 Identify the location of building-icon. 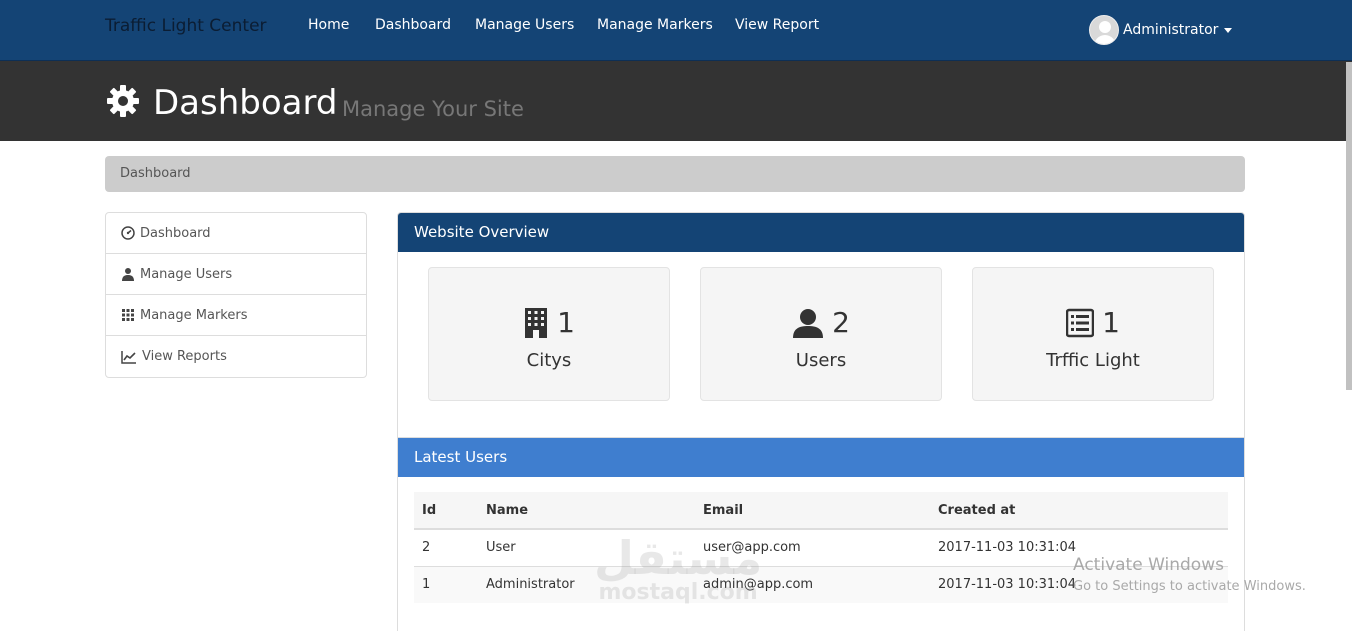
(536, 322).